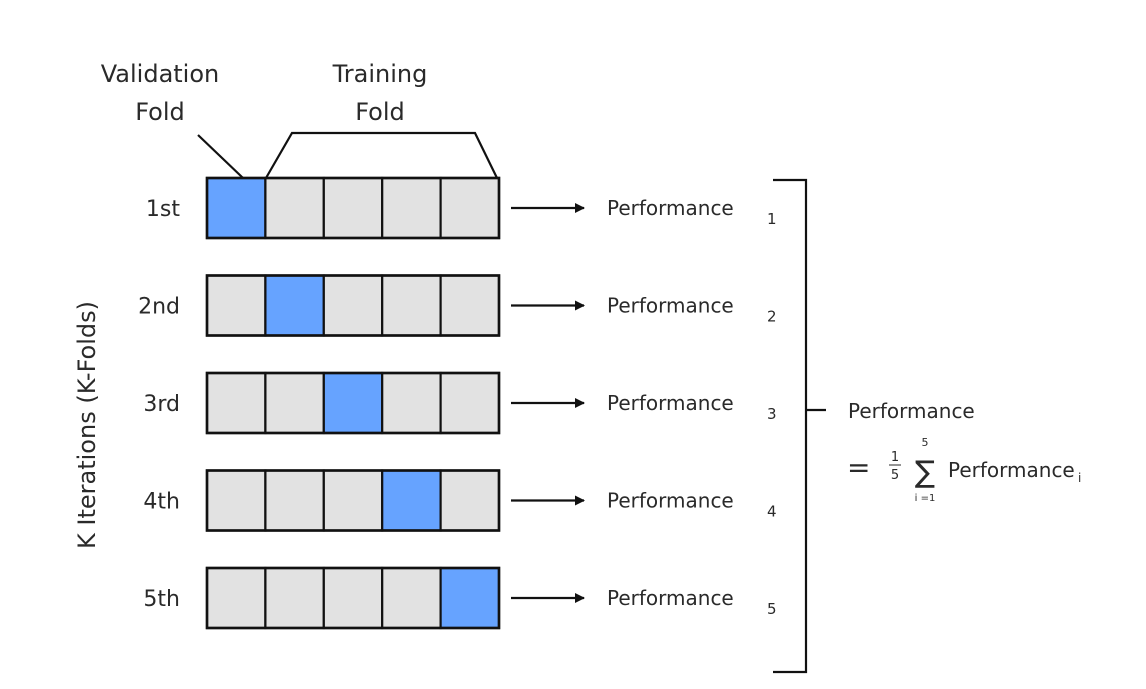 The width and height of the screenshot is (1146, 689). I want to click on iteration-label: 5th, so click(161, 599).